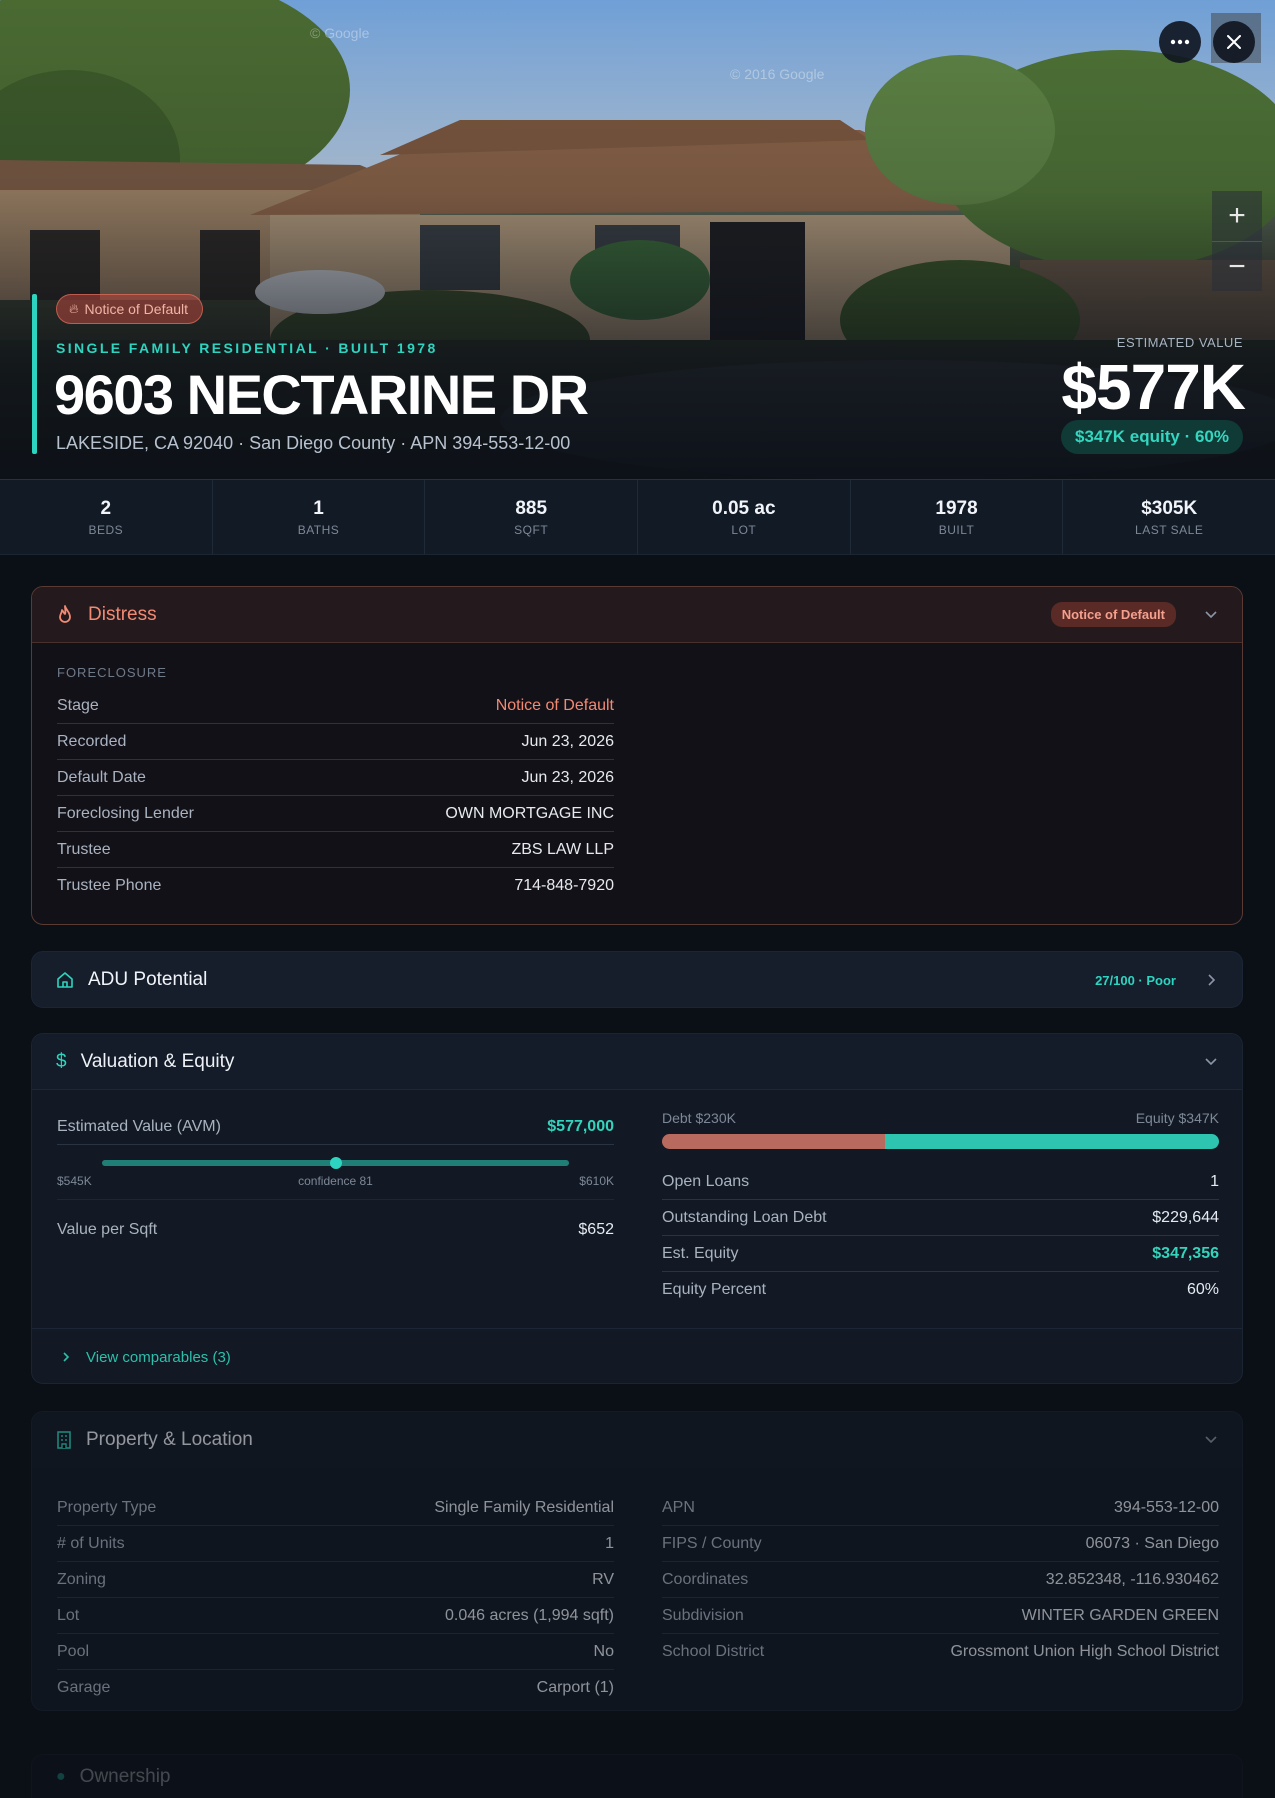 The width and height of the screenshot is (1275, 1798). What do you see at coordinates (1152, 1543) in the screenshot?
I see `row-value: 06073 · San Diego` at bounding box center [1152, 1543].